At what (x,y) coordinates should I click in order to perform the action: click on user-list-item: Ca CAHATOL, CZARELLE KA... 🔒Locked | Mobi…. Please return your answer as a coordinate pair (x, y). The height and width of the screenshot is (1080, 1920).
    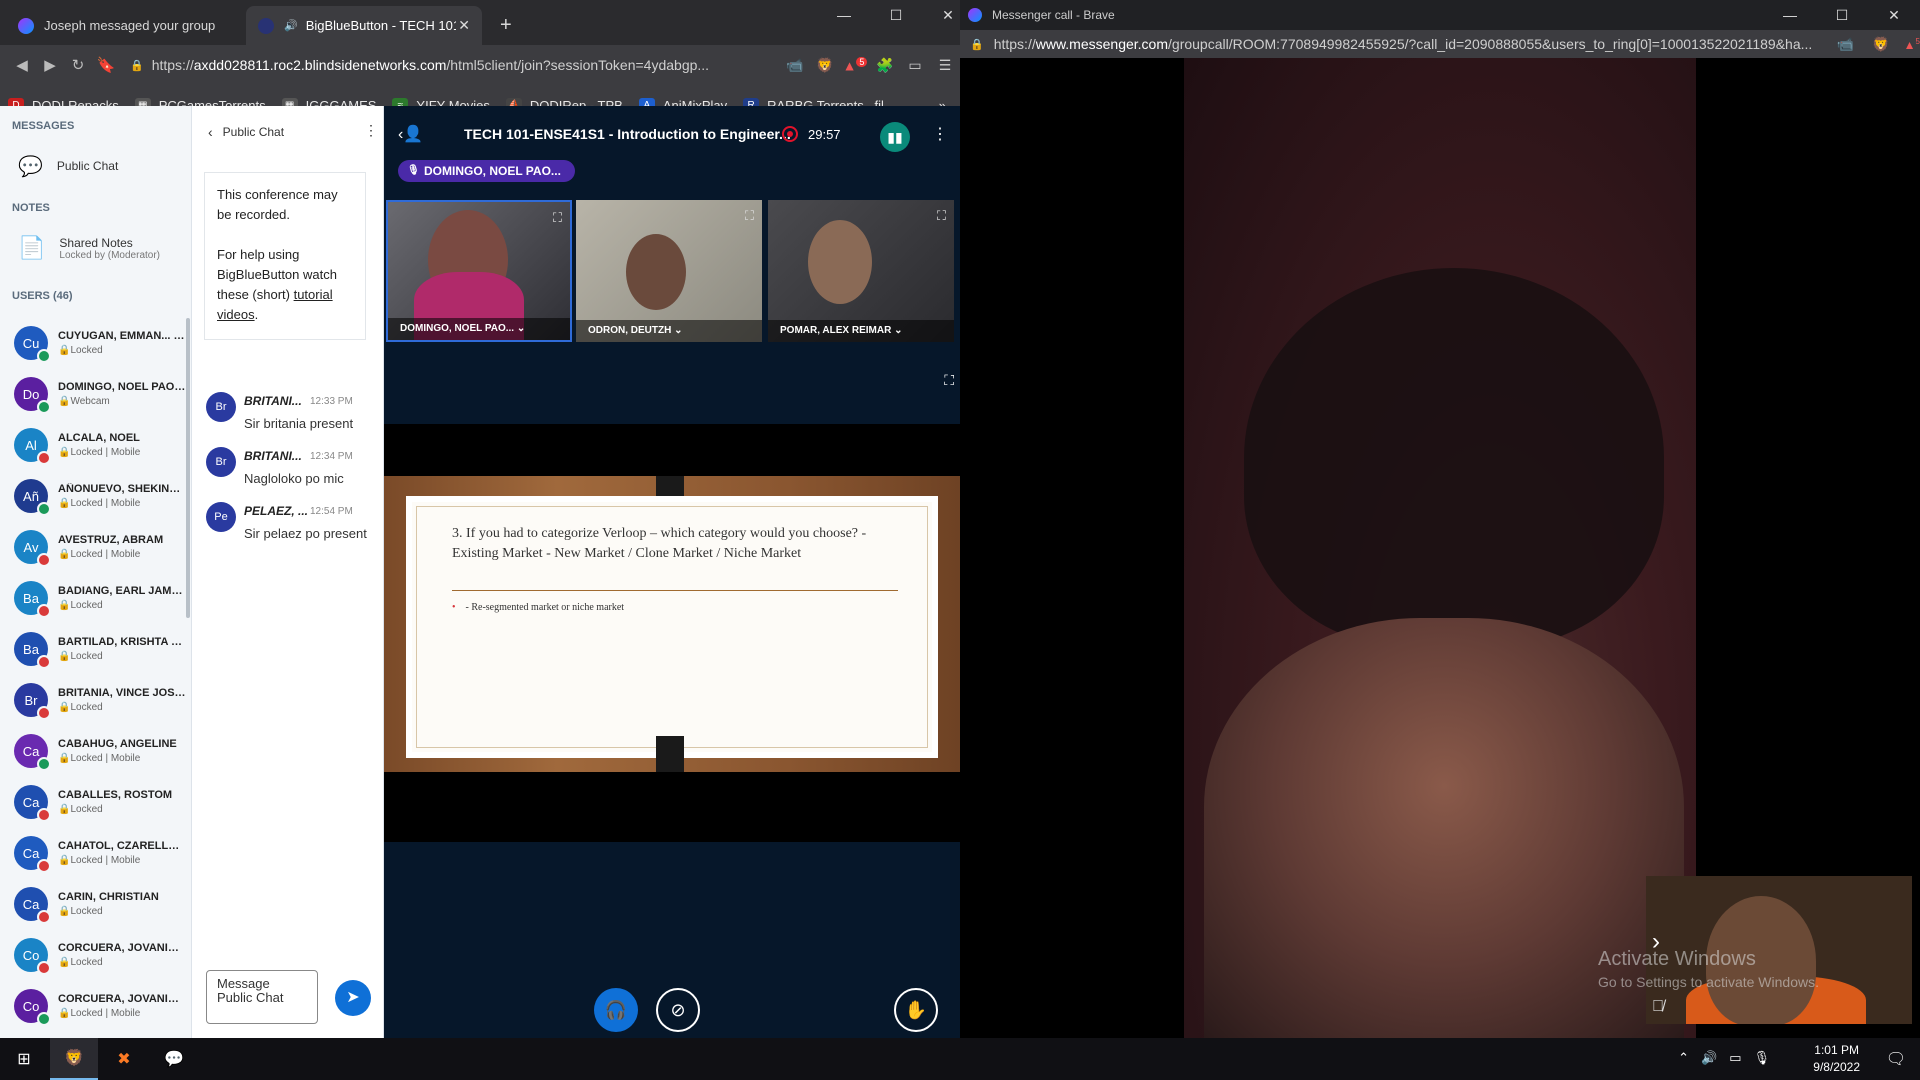
    Looking at the image, I should click on (93, 853).